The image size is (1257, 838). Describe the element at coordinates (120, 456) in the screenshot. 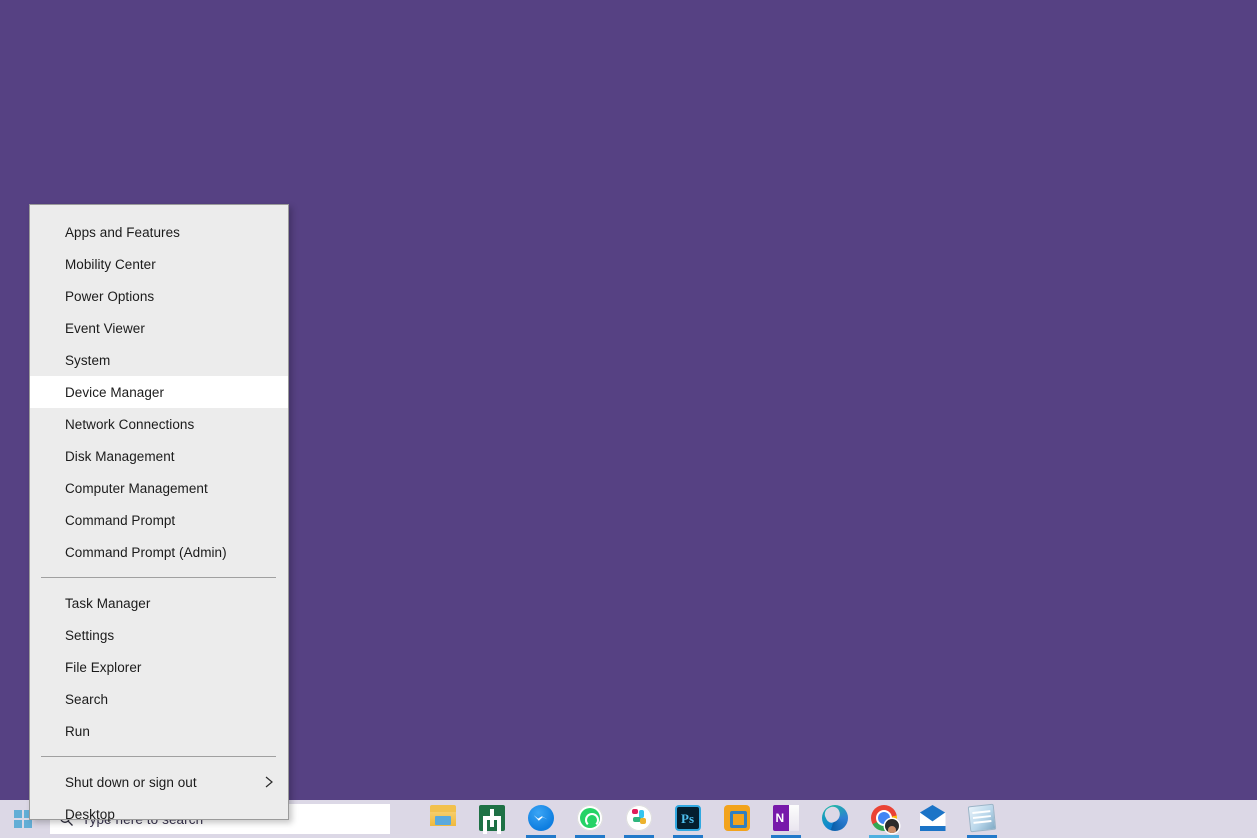

I see `menu-item-label: Disk Management` at that location.